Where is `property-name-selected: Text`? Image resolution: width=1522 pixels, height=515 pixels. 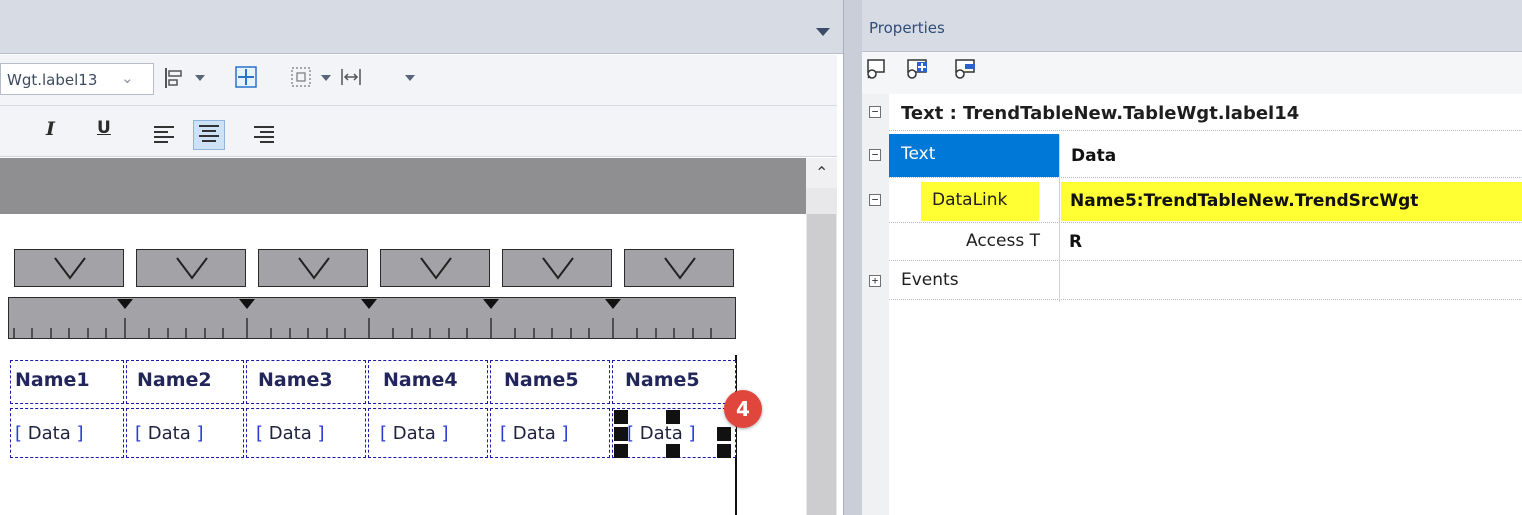
property-name-selected: Text is located at coordinates (974, 155).